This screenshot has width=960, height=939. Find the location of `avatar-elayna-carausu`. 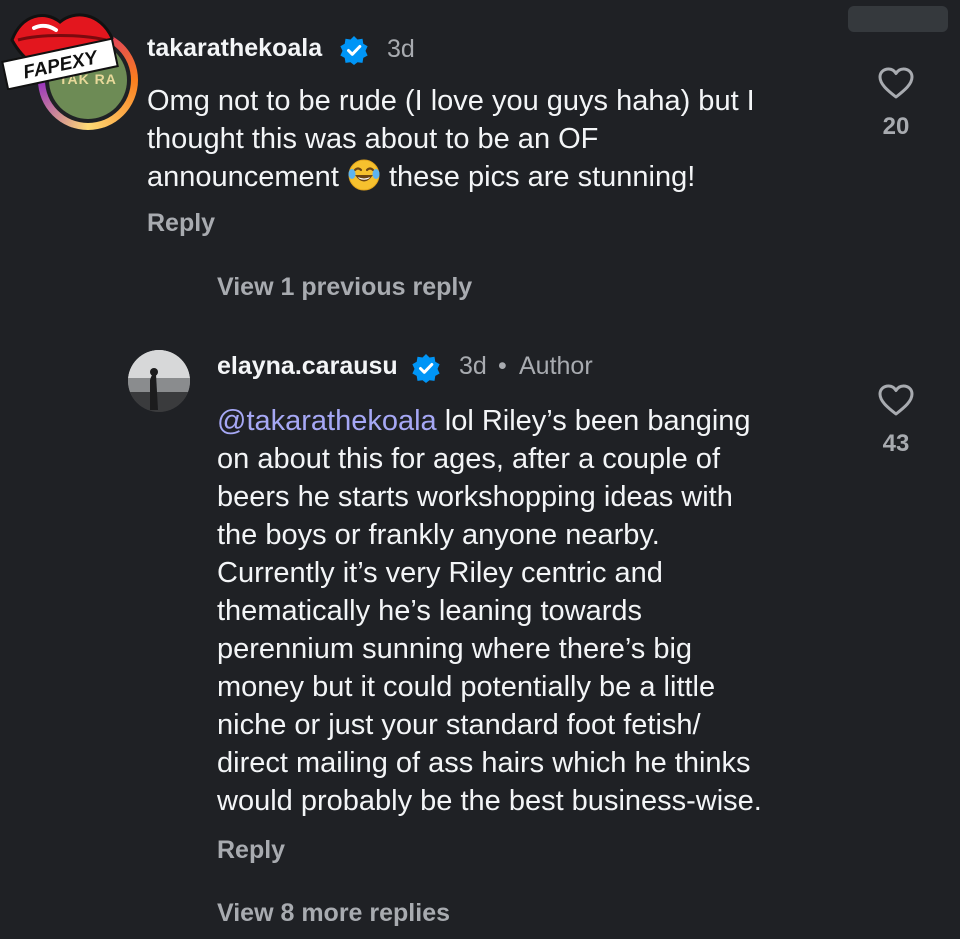

avatar-elayna-carausu is located at coordinates (159, 381).